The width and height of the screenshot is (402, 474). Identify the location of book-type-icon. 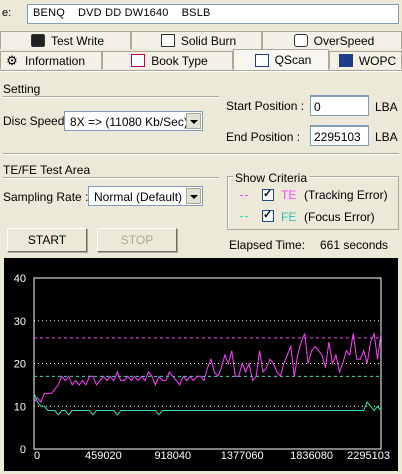
(138, 60).